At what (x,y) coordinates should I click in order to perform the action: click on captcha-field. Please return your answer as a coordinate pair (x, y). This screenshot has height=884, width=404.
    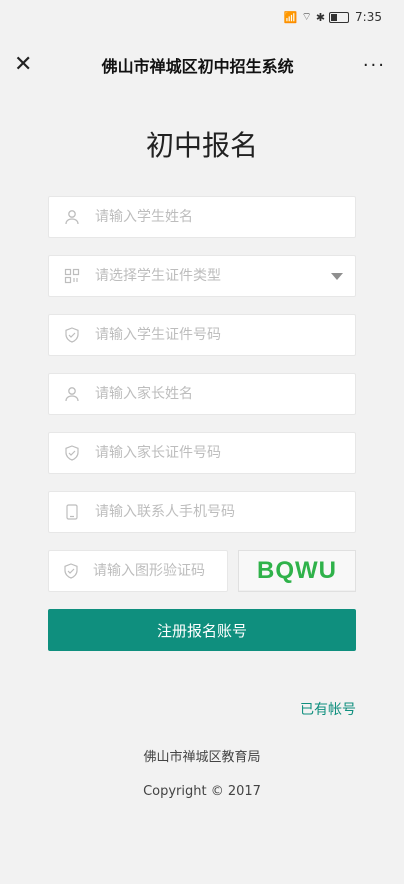
    Looking at the image, I should click on (158, 571).